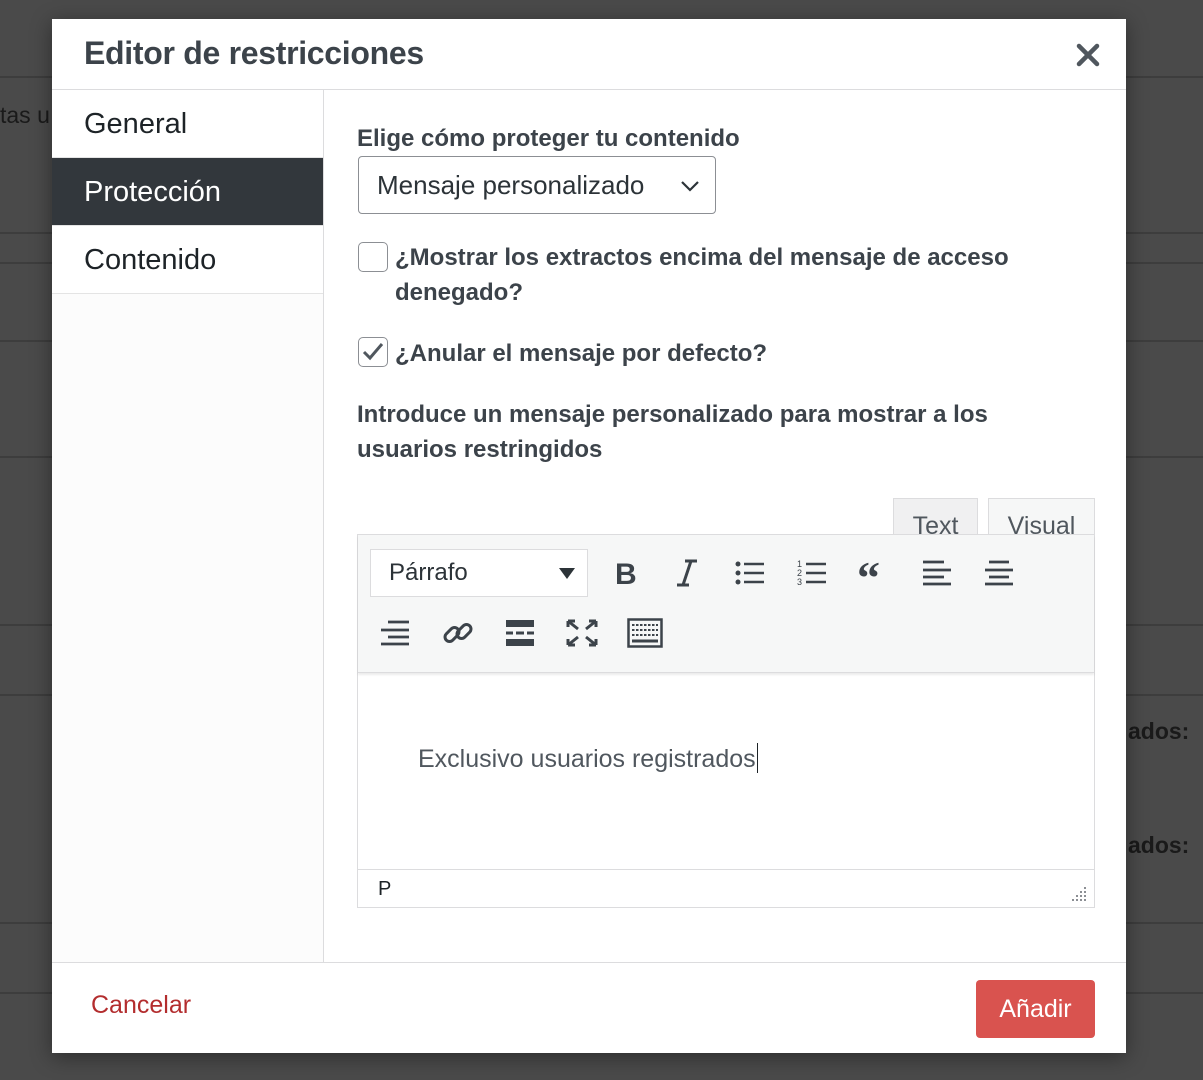 This screenshot has height=1080, width=1203. What do you see at coordinates (690, 186) in the screenshot?
I see `chevron-down-icon` at bounding box center [690, 186].